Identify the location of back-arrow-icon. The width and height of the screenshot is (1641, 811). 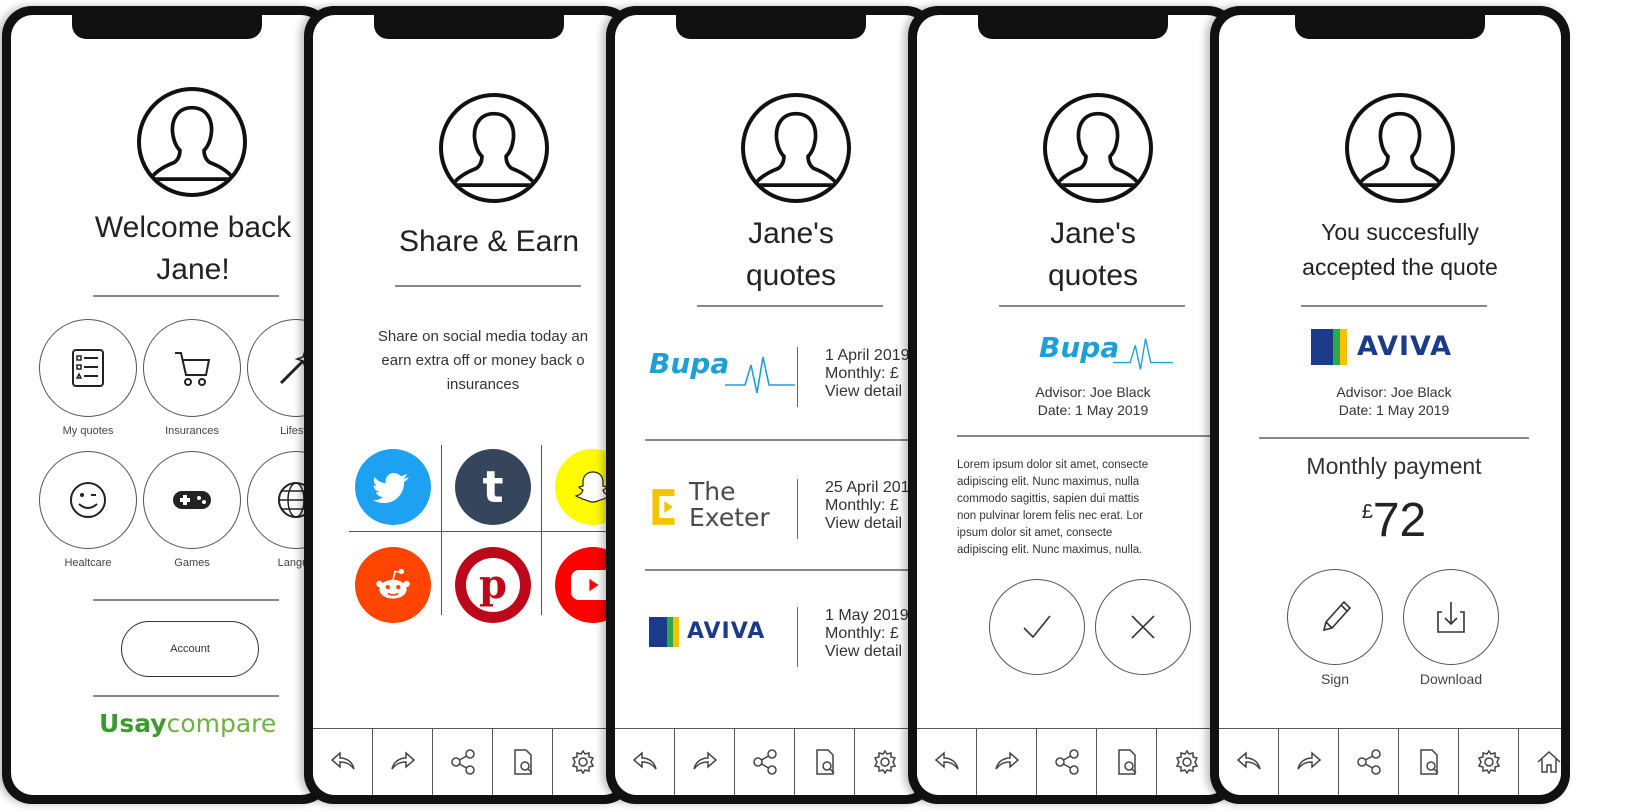
(644, 760).